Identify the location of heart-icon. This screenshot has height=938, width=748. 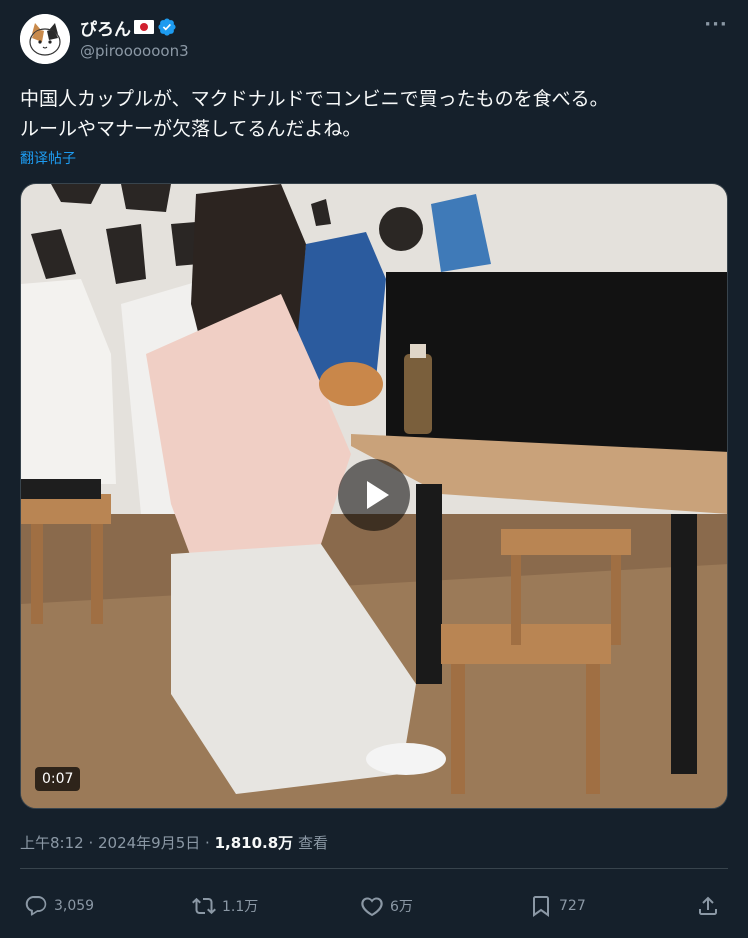
(372, 907).